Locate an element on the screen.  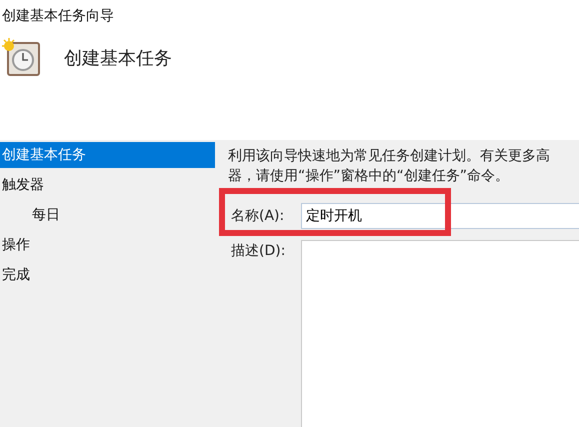
description-label: 描述(D): is located at coordinates (258, 251).